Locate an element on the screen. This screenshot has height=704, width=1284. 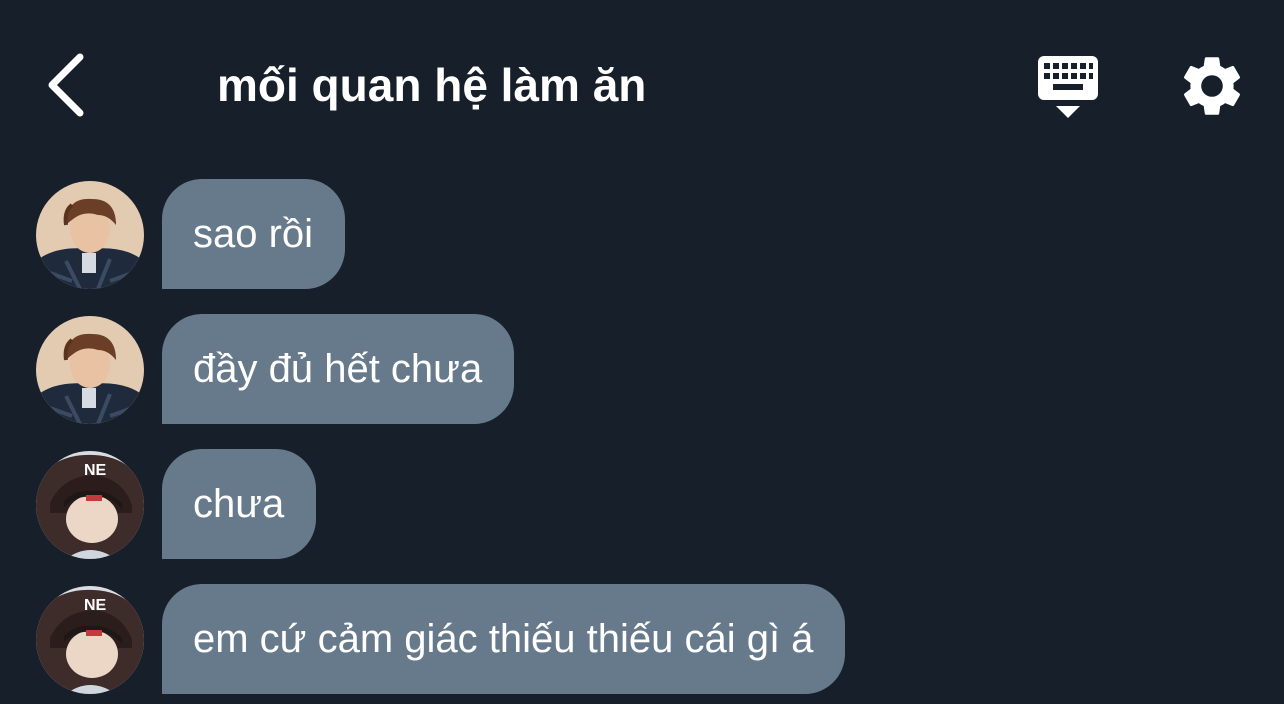
chat-title: mối quan hệ làm ăn is located at coordinates (432, 85).